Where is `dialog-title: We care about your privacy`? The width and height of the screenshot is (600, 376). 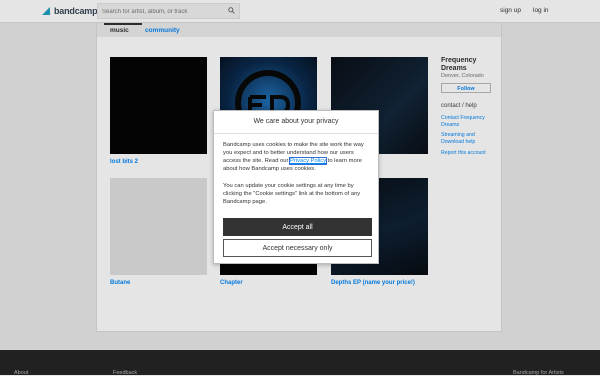 dialog-title: We care about your privacy is located at coordinates (296, 122).